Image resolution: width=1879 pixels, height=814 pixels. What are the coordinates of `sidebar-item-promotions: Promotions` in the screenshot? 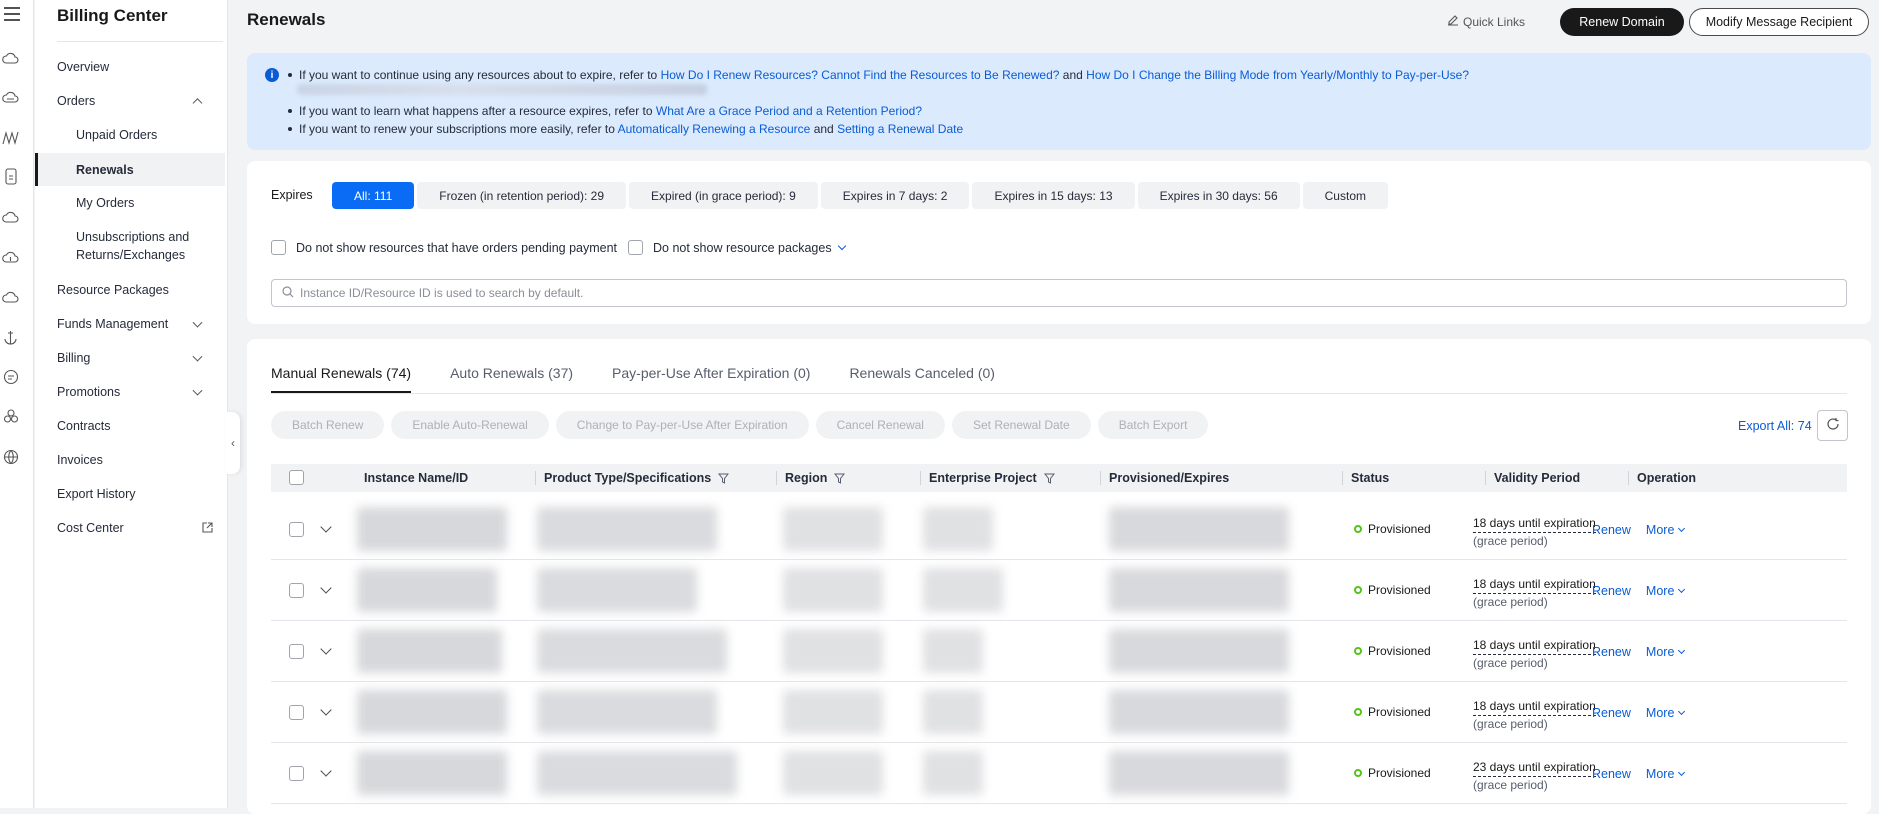 It's located at (130, 392).